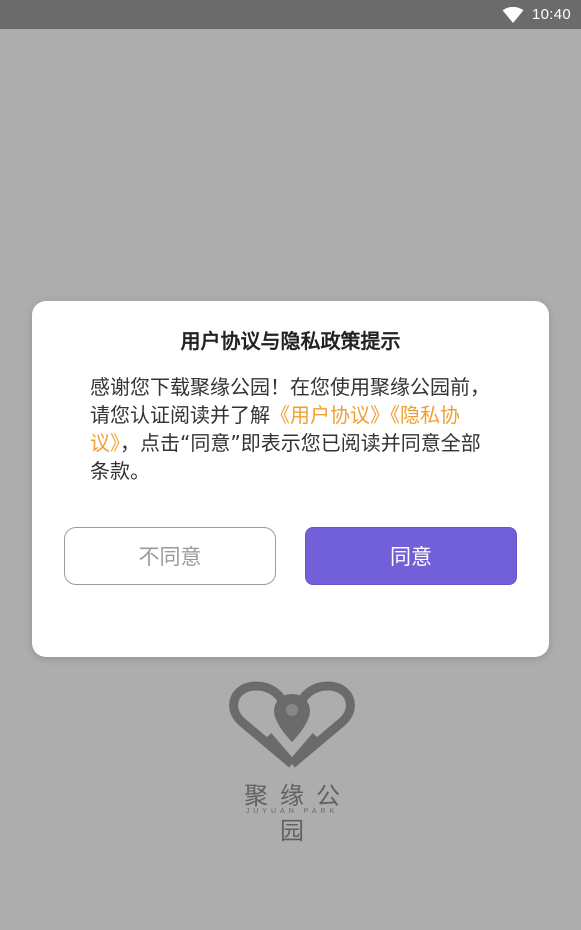 The height and width of the screenshot is (930, 581). What do you see at coordinates (551, 14) in the screenshot?
I see `status-time: 10:40` at bounding box center [551, 14].